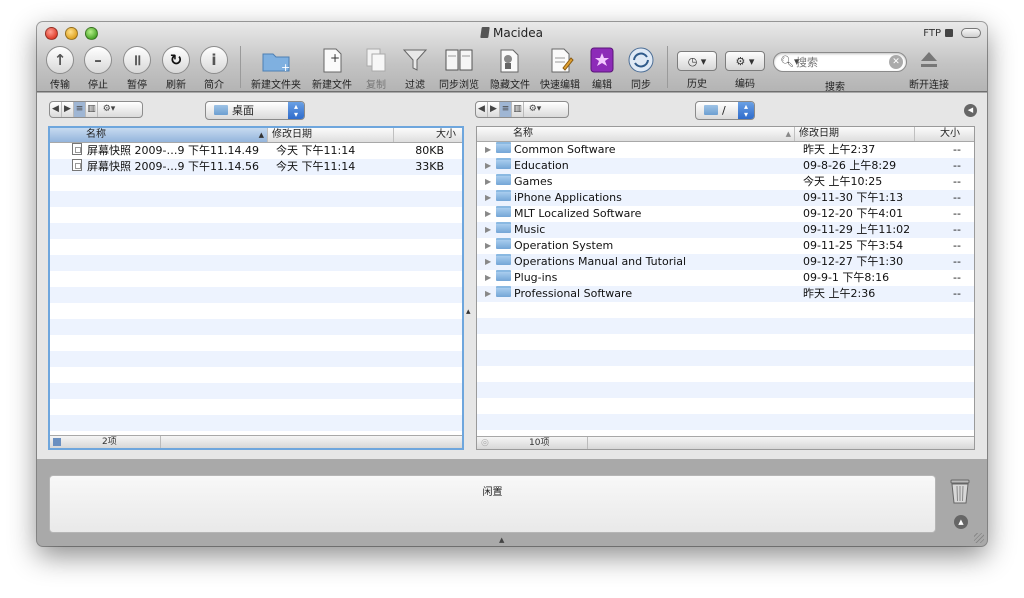 The height and width of the screenshot is (598, 1024). Describe the element at coordinates (77, 149) in the screenshot. I see `image-file-icon` at that location.